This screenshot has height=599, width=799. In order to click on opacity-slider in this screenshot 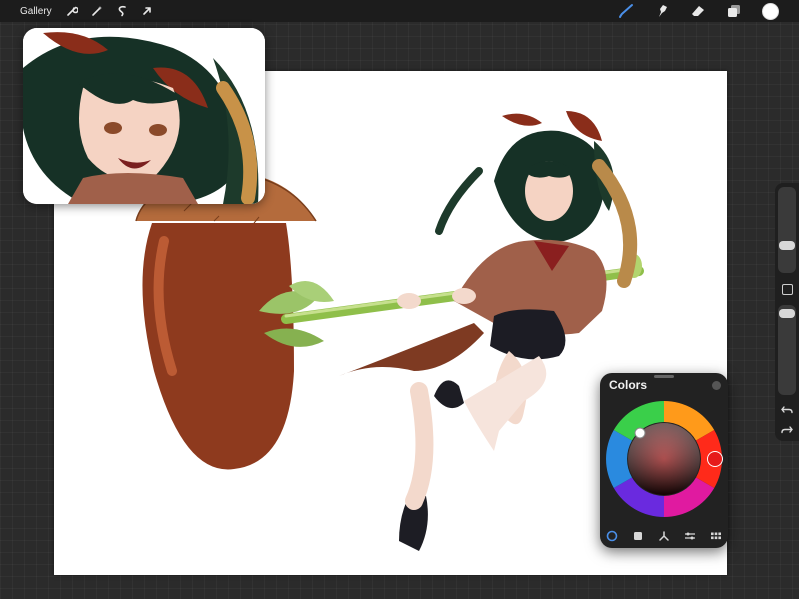, I will do `click(787, 350)`.